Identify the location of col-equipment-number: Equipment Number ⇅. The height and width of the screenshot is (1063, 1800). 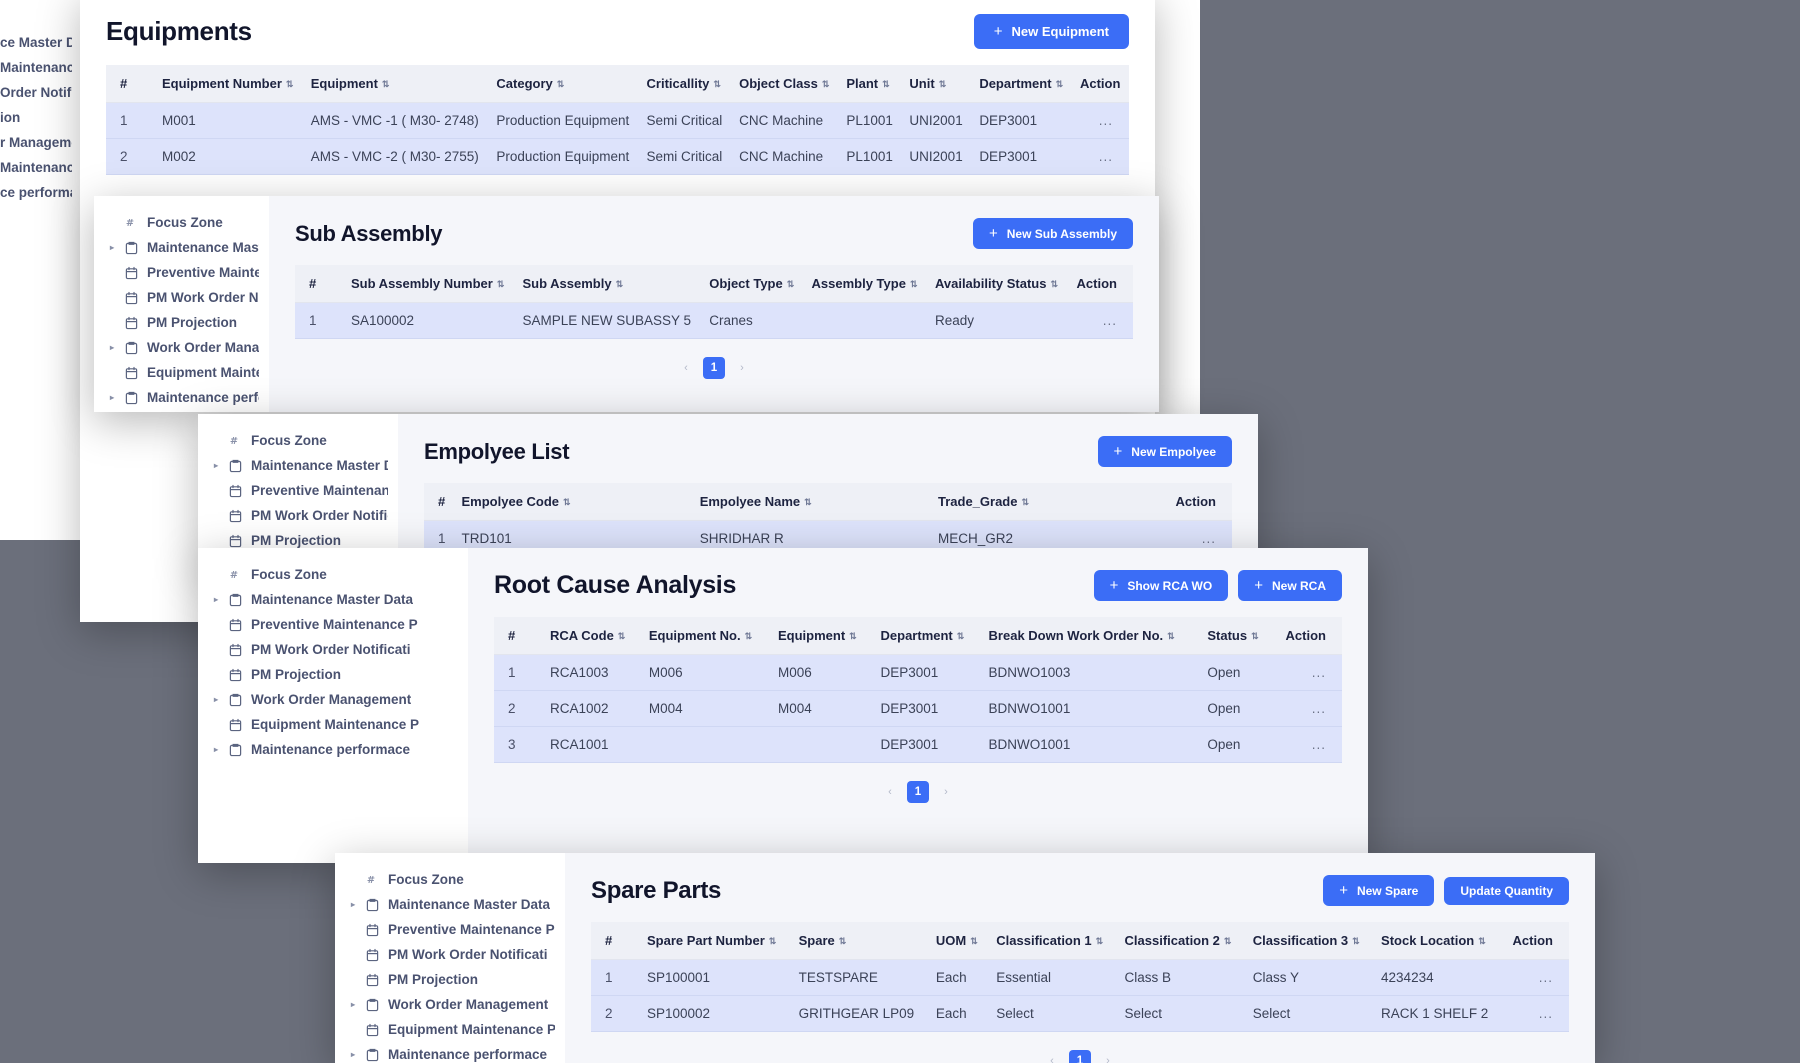
(228, 84).